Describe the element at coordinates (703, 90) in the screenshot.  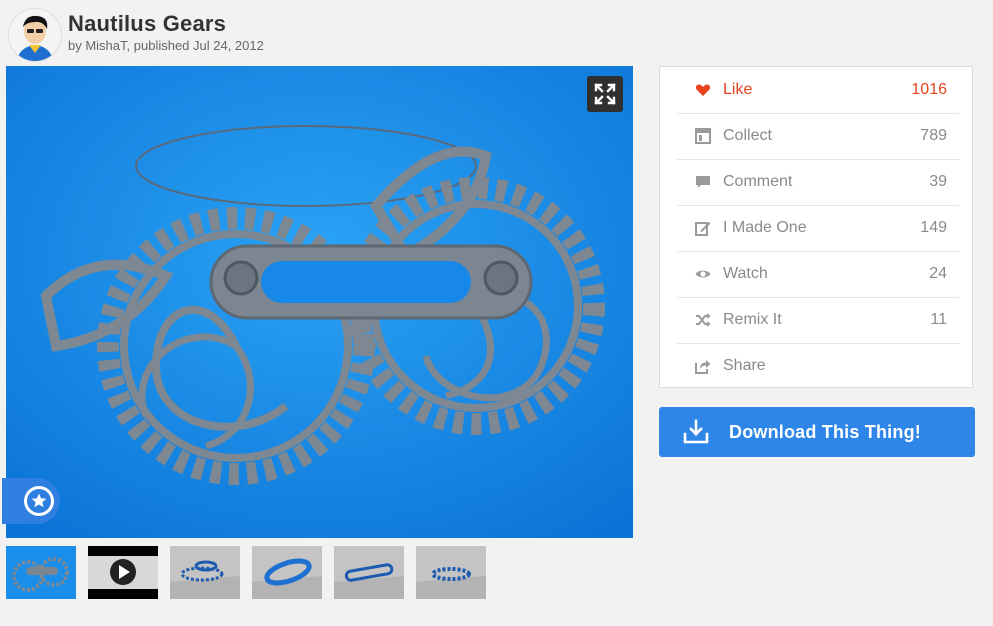
I see `heart-icon` at that location.